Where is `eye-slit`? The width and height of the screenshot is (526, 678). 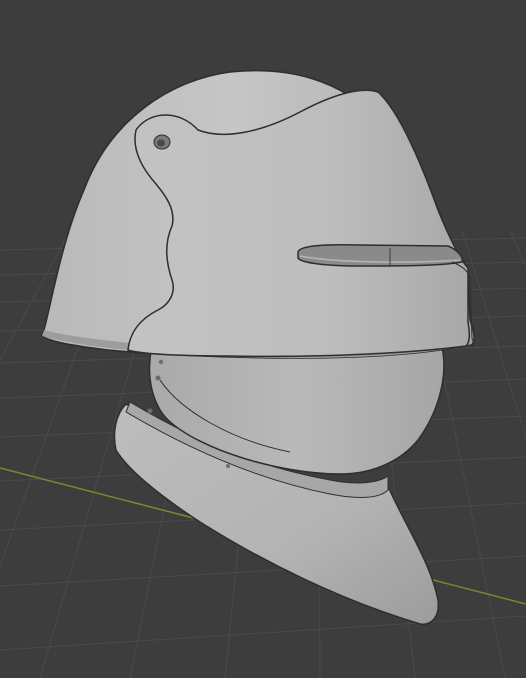
eye-slit is located at coordinates (380, 255).